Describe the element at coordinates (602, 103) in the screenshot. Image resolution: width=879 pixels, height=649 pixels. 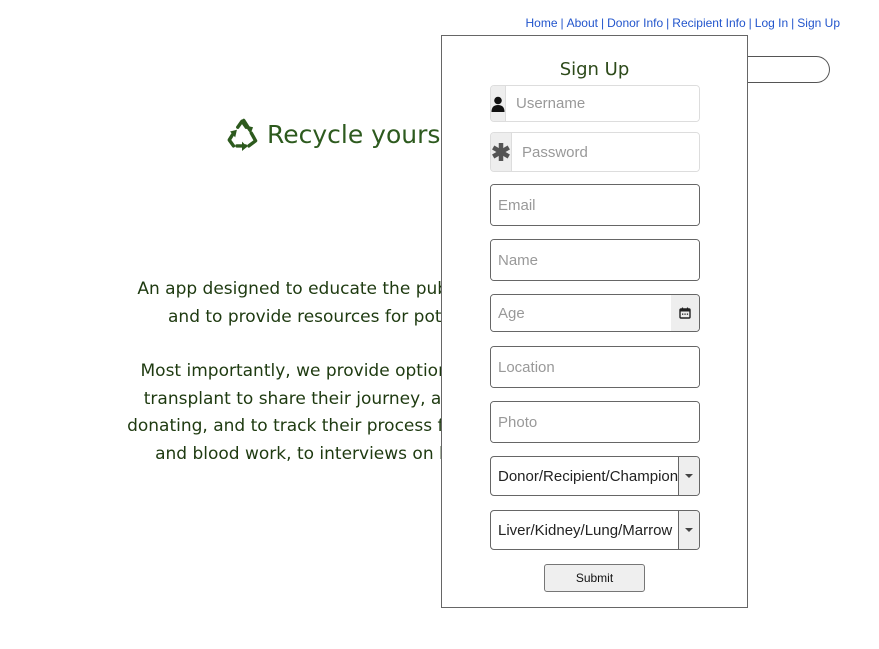
I see `username-input` at that location.